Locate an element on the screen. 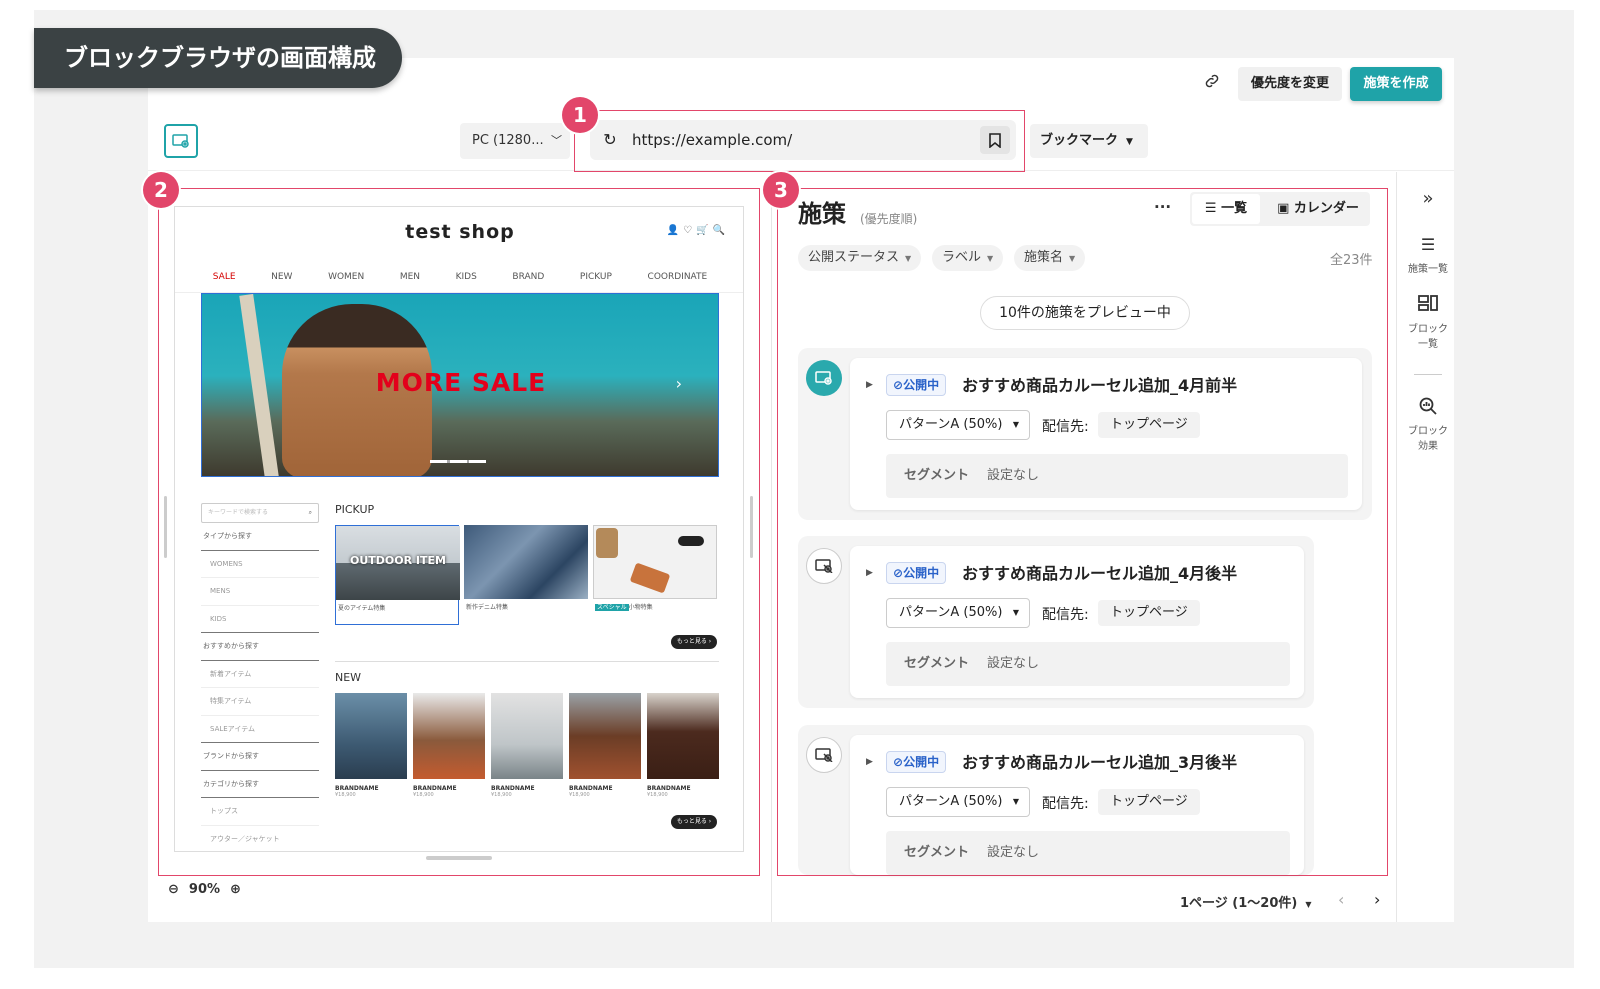 This screenshot has width=1600, height=989. filter-label: ラベル ▼ is located at coordinates (968, 258).